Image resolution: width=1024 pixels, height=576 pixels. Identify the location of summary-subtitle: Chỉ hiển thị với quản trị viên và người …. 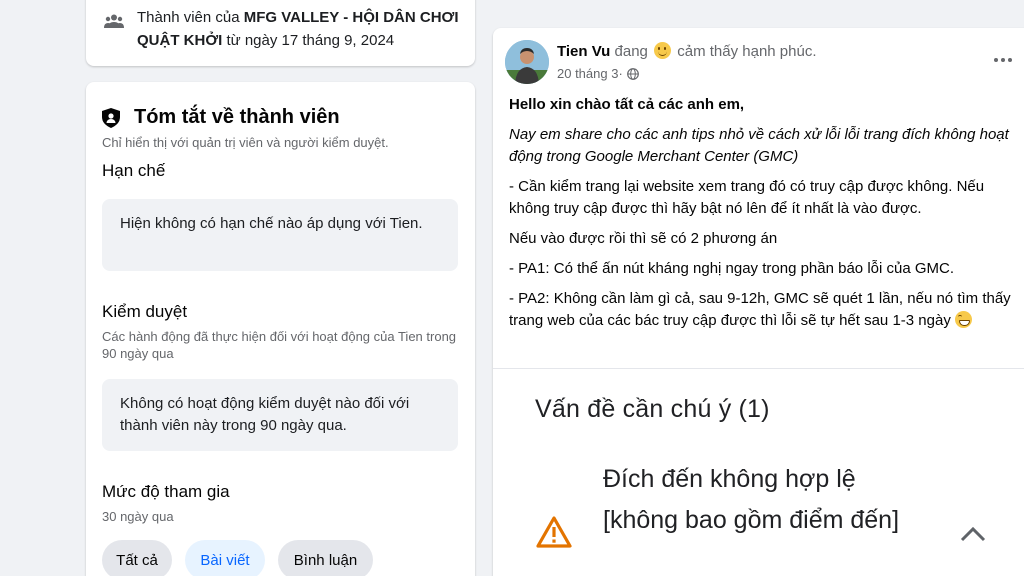
(245, 142).